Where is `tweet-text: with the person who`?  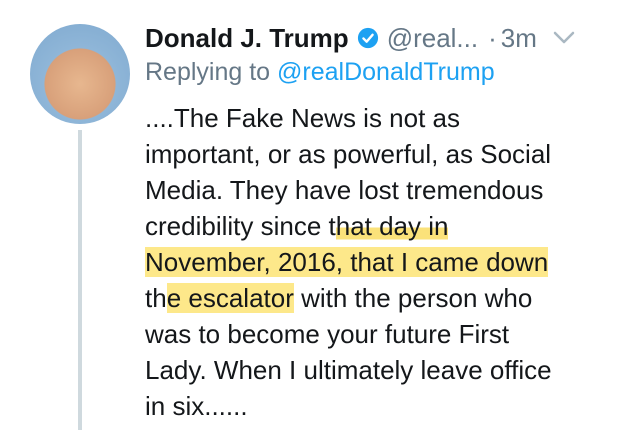 tweet-text: with the person who is located at coordinates (413, 298).